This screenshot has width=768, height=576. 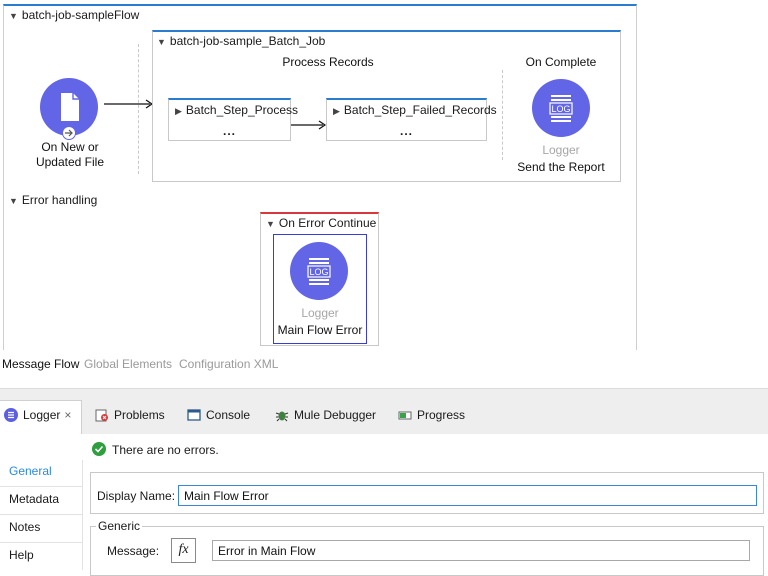 I want to click on logger-name-label: Send the Report, so click(x=561, y=167).